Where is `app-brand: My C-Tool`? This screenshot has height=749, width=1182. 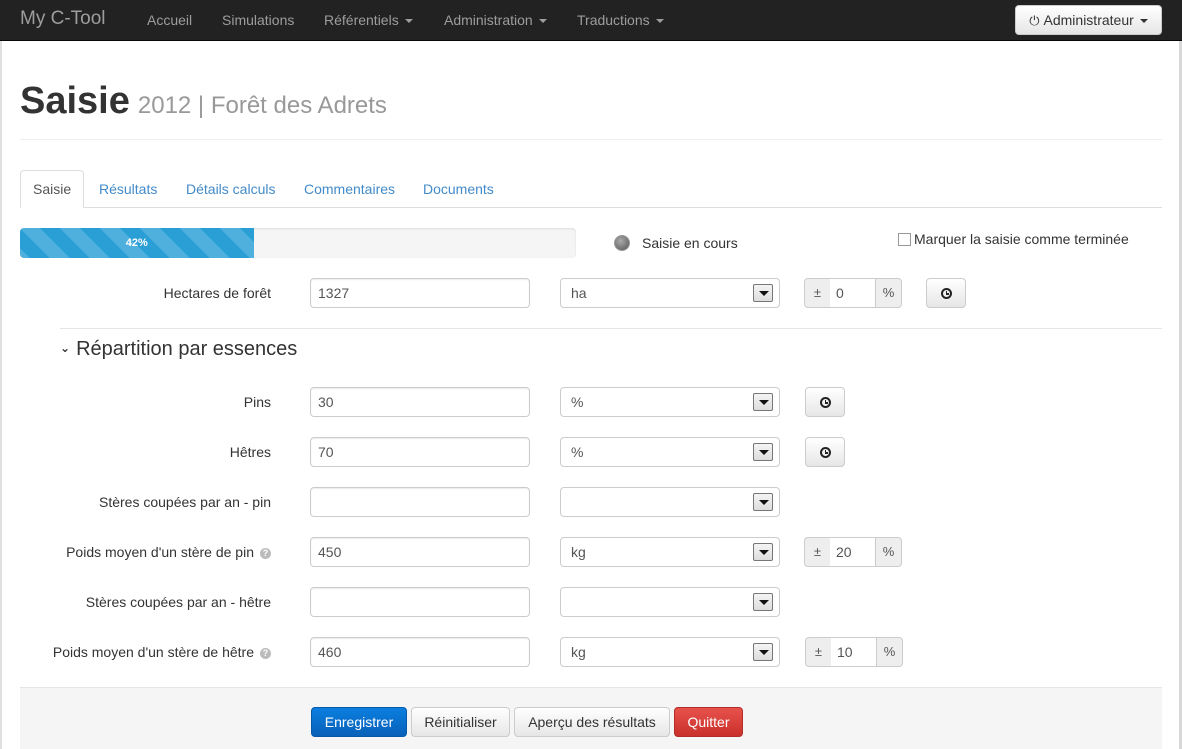 app-brand: My C-Tool is located at coordinates (63, 19).